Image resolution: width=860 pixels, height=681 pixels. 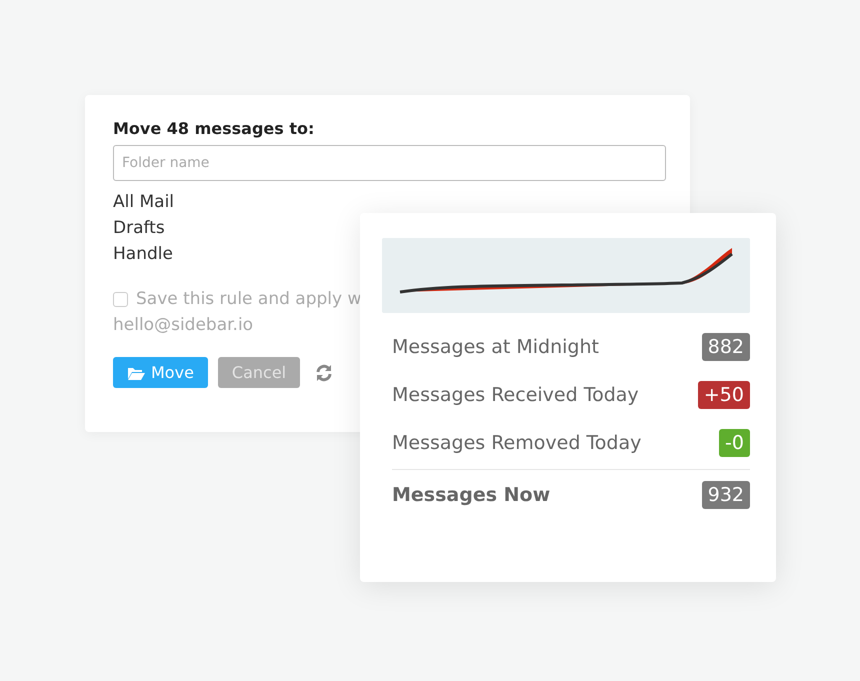 I want to click on refresh-icon, so click(x=324, y=372).